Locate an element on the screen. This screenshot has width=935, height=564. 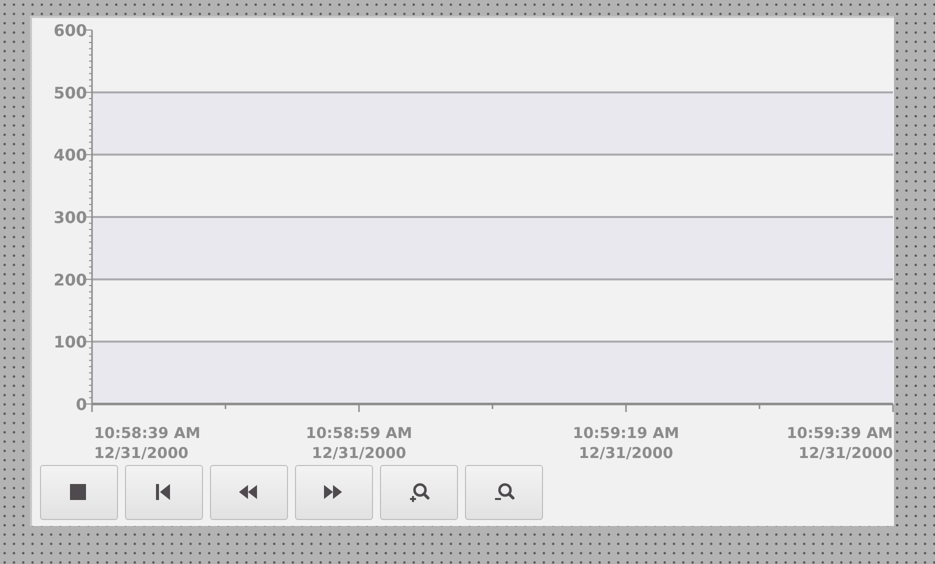
fast-forward-button is located at coordinates (334, 492).